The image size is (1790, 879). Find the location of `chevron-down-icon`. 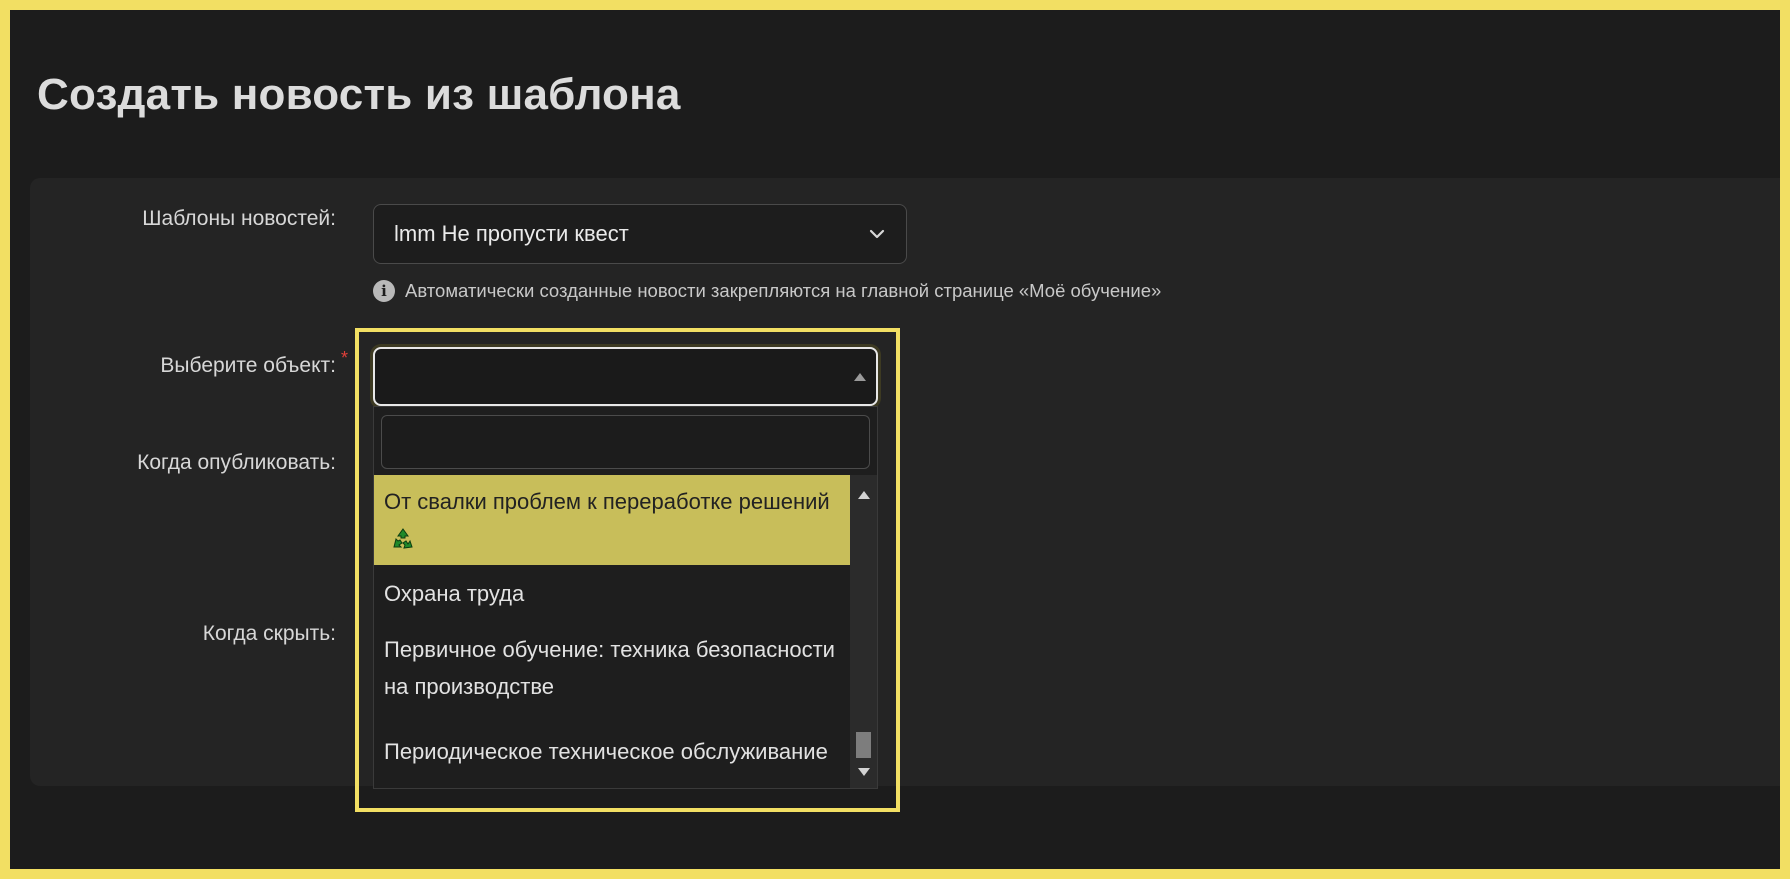

chevron-down-icon is located at coordinates (877, 234).